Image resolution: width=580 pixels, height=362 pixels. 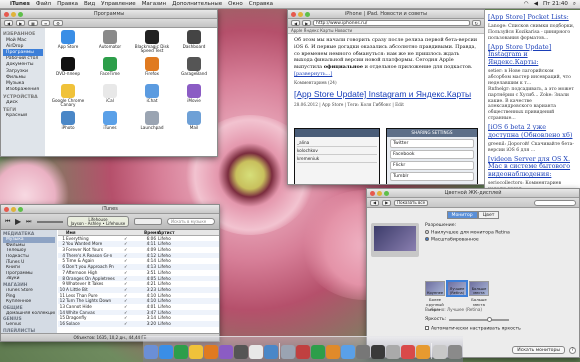 I want to click on app-icon-item: App Store, so click(x=68, y=43).